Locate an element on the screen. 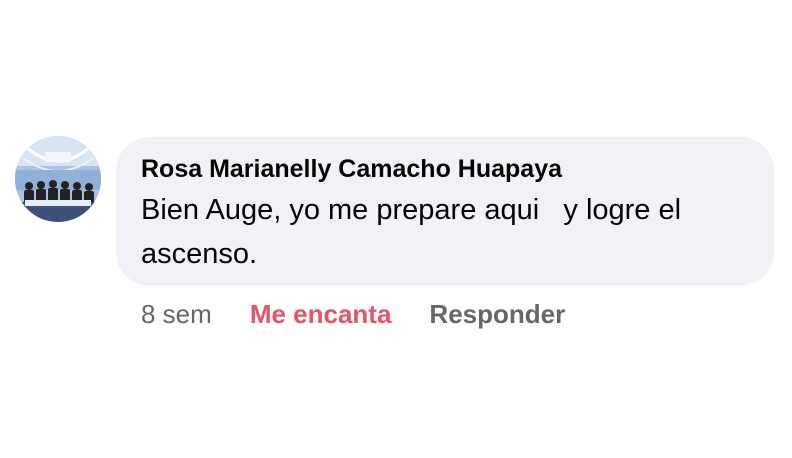  author-name: Rosa Marianelly Camacho Huapaya is located at coordinates (445, 169).